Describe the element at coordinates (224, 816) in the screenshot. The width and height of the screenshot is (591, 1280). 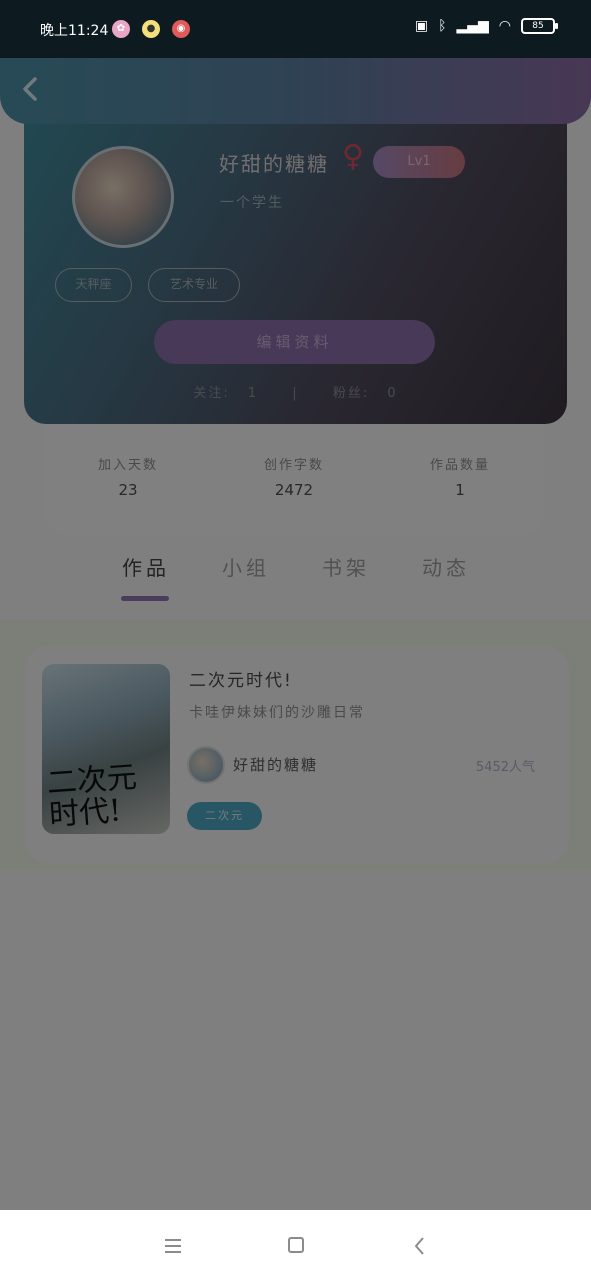
I see `genre-tag: 二次元` at that location.